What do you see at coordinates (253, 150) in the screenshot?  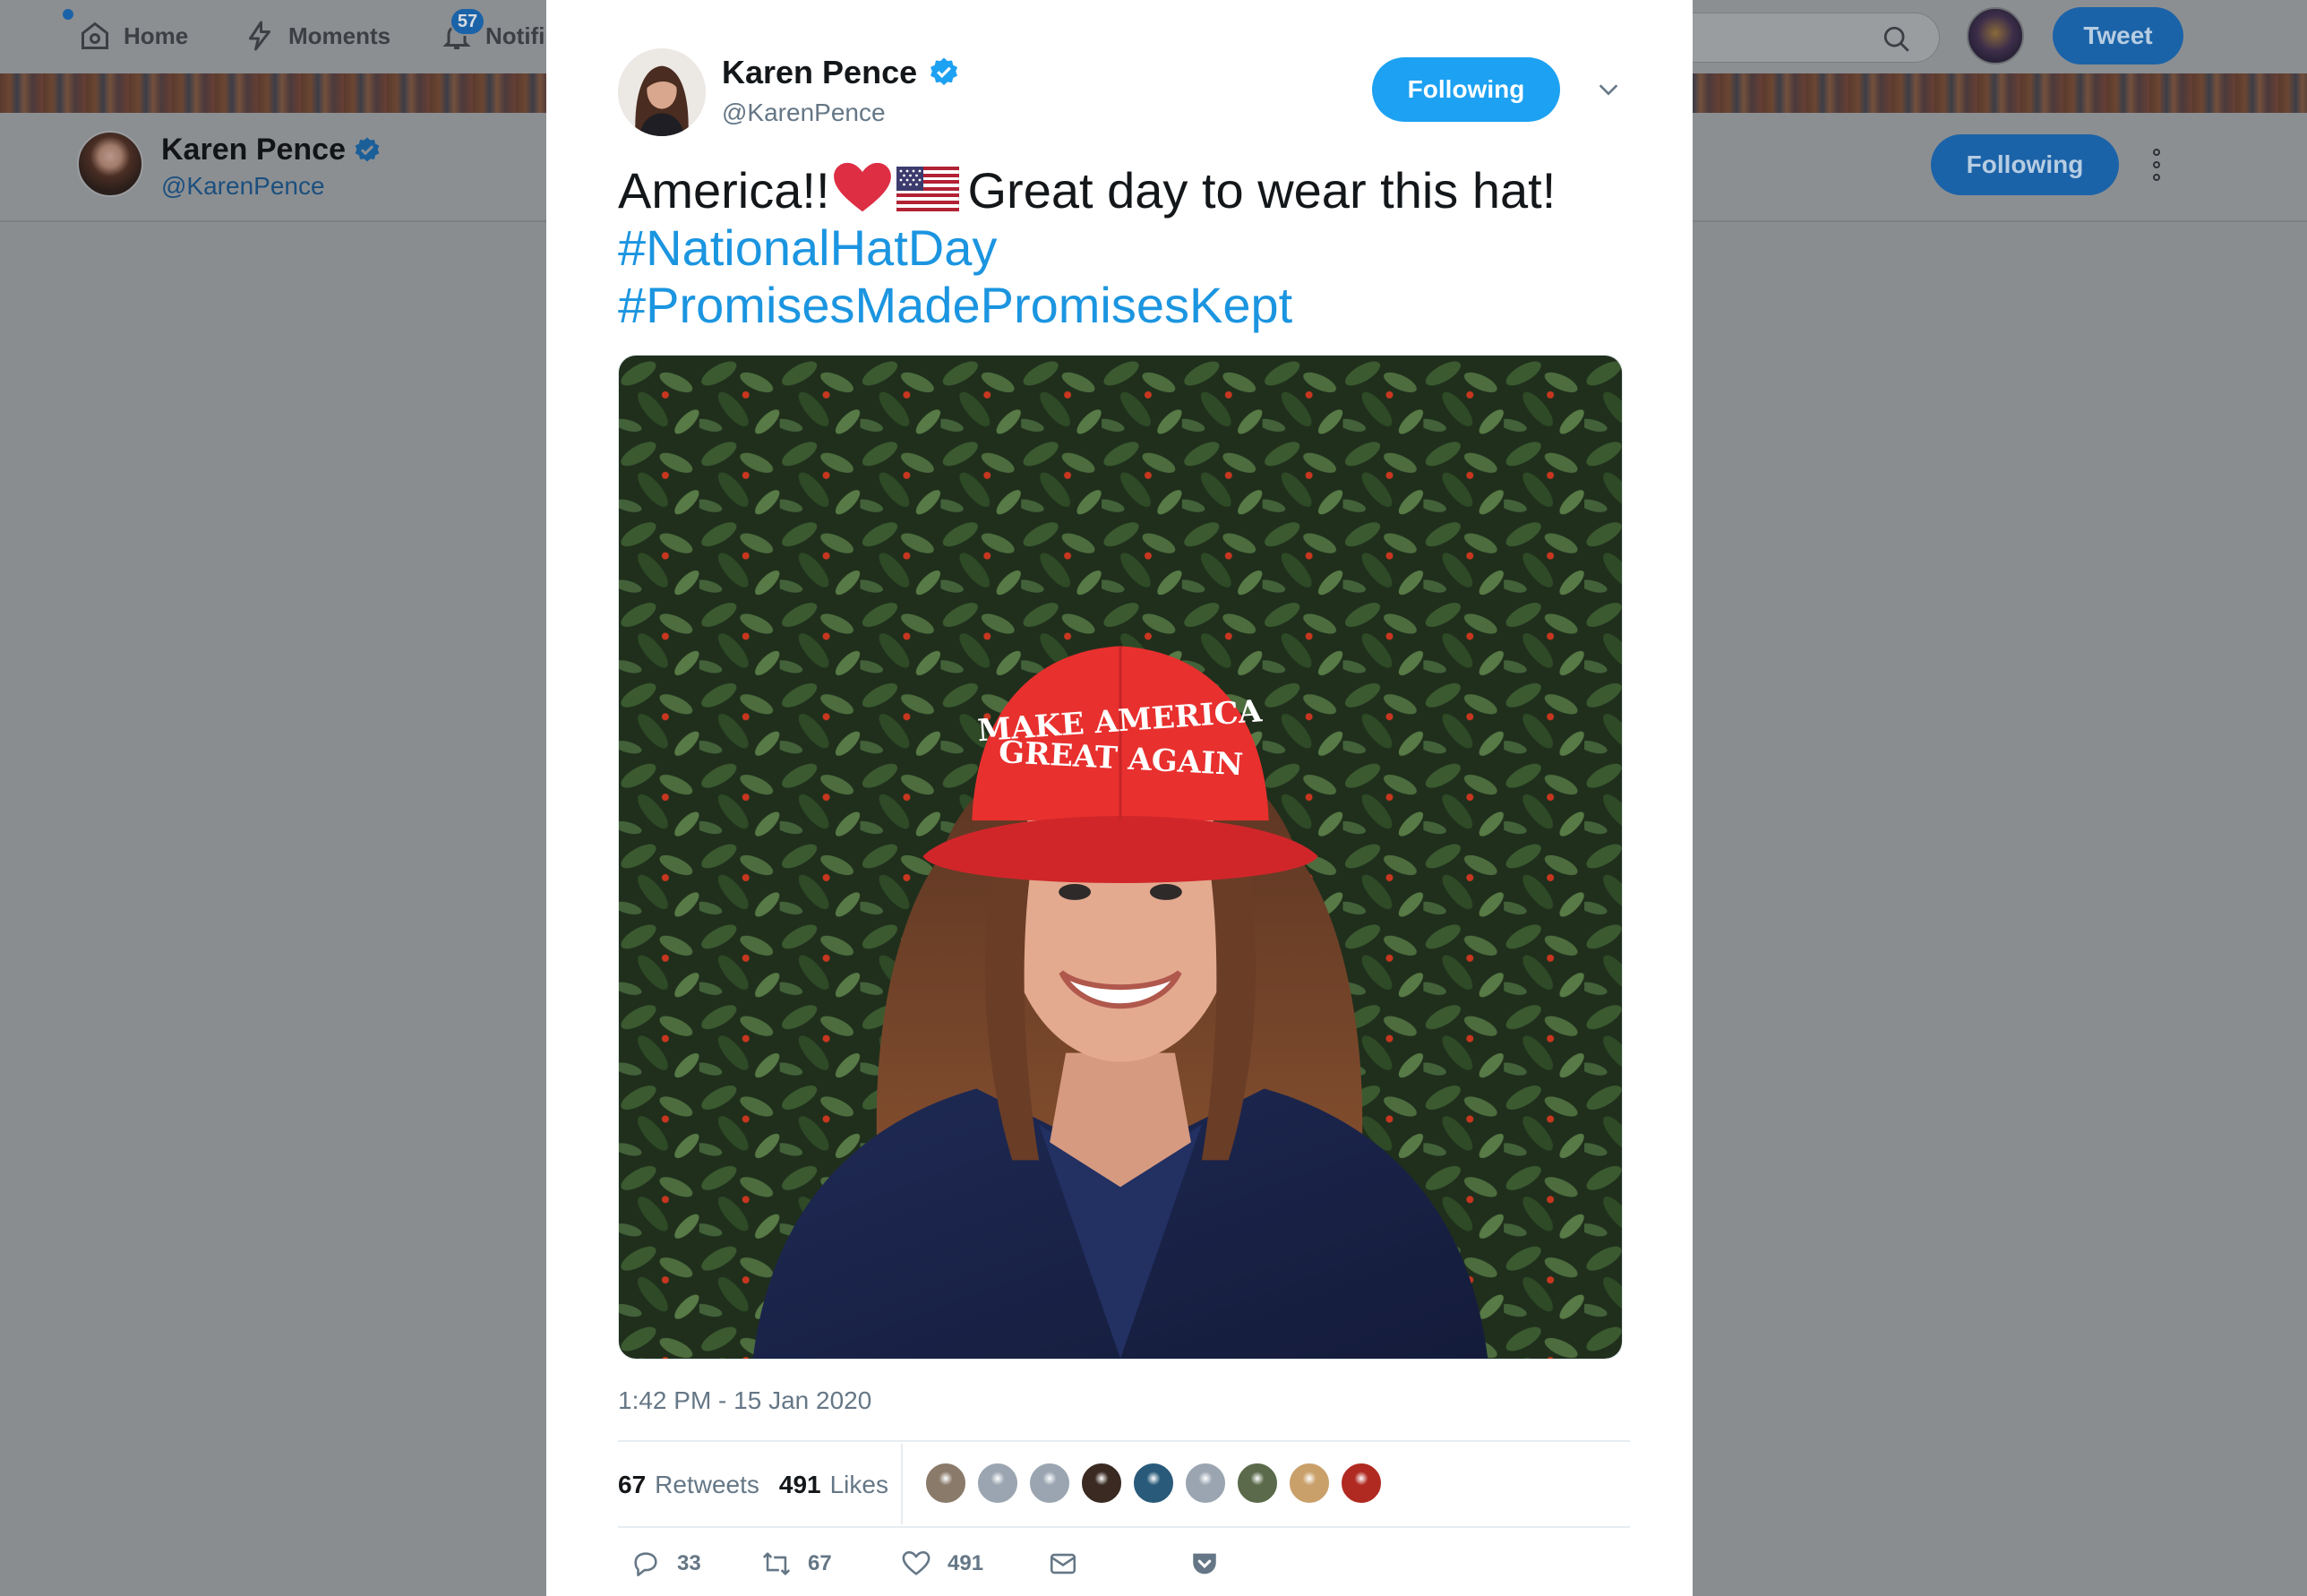 I see `profile-name-text: Karen Pence` at bounding box center [253, 150].